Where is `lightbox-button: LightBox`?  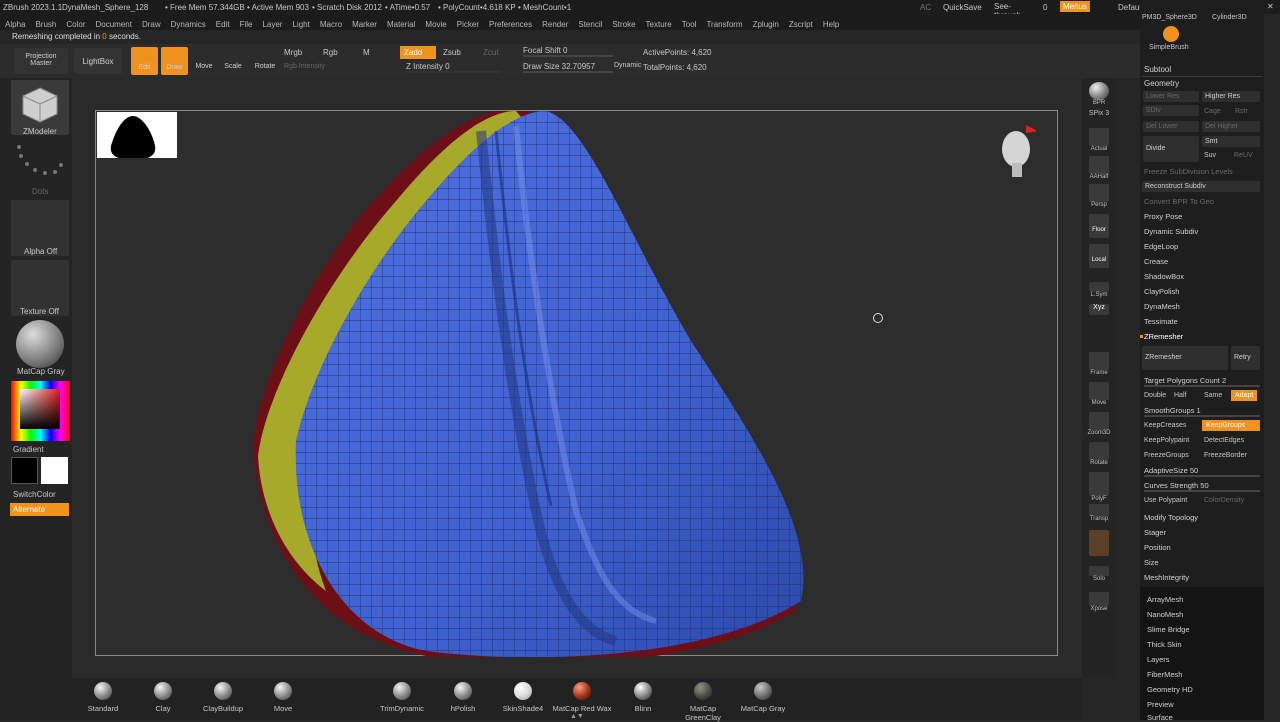 lightbox-button: LightBox is located at coordinates (98, 61).